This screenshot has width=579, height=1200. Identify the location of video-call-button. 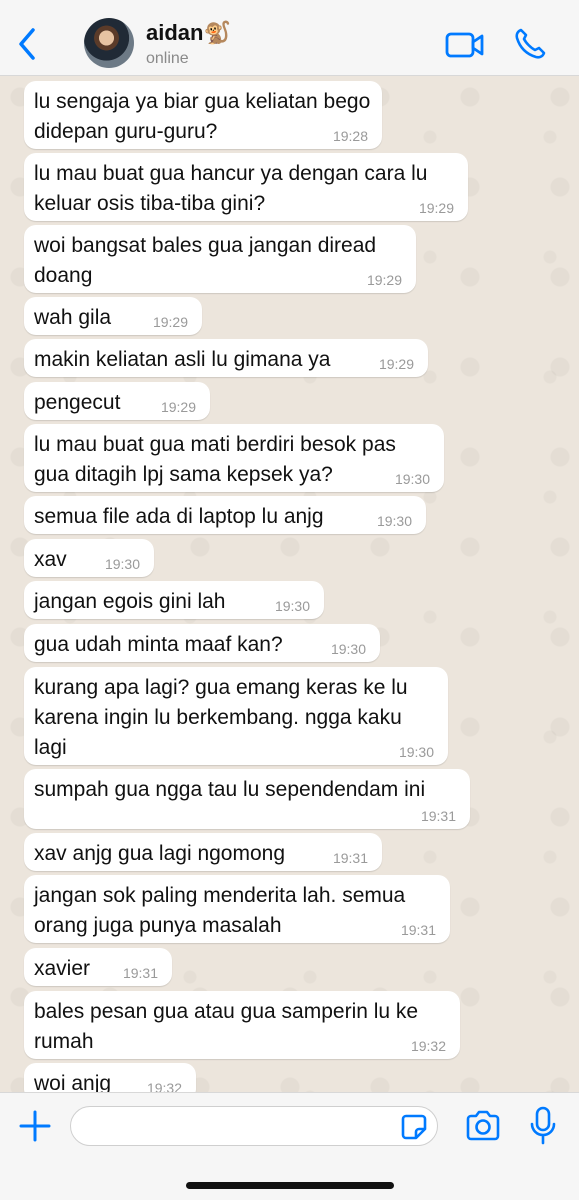
(465, 45).